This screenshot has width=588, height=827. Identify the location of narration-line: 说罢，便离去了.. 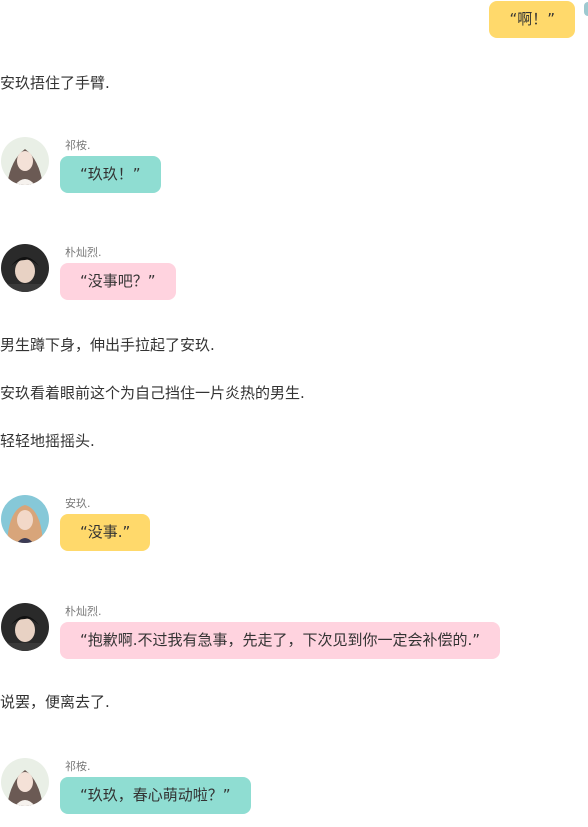
(55, 702).